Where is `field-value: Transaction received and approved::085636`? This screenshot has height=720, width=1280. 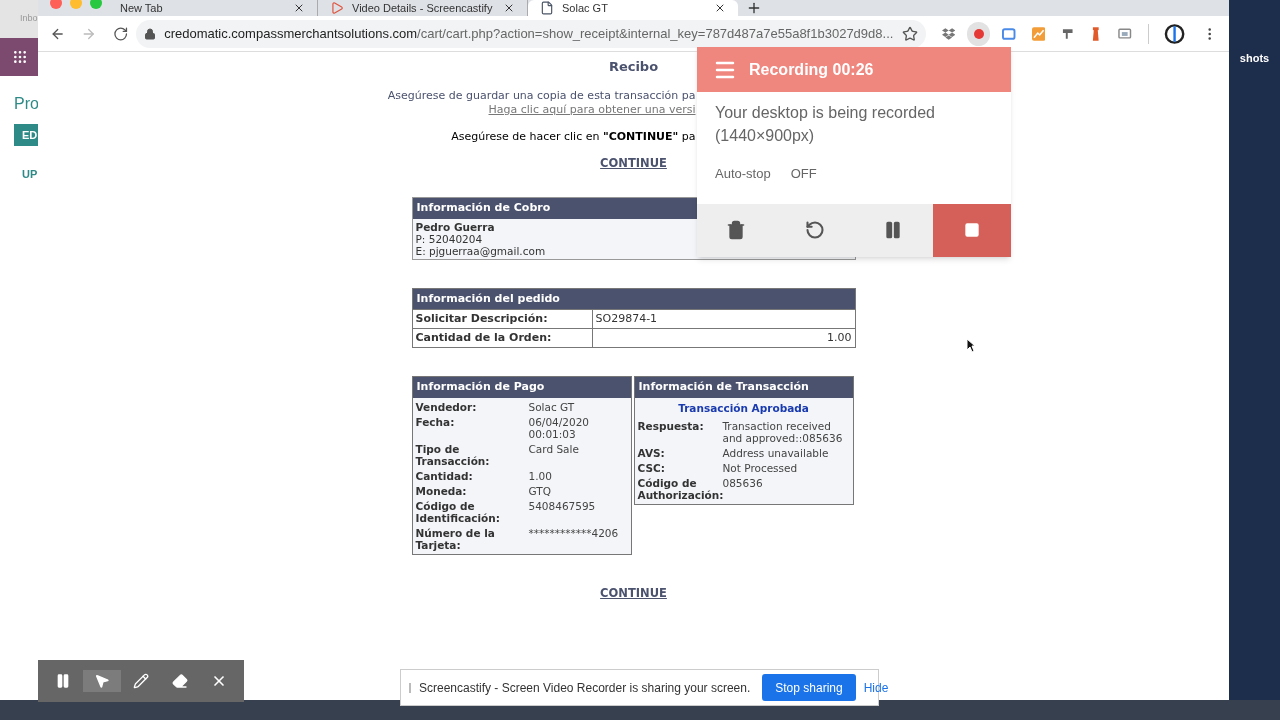 field-value: Transaction received and approved::085636 is located at coordinates (783, 431).